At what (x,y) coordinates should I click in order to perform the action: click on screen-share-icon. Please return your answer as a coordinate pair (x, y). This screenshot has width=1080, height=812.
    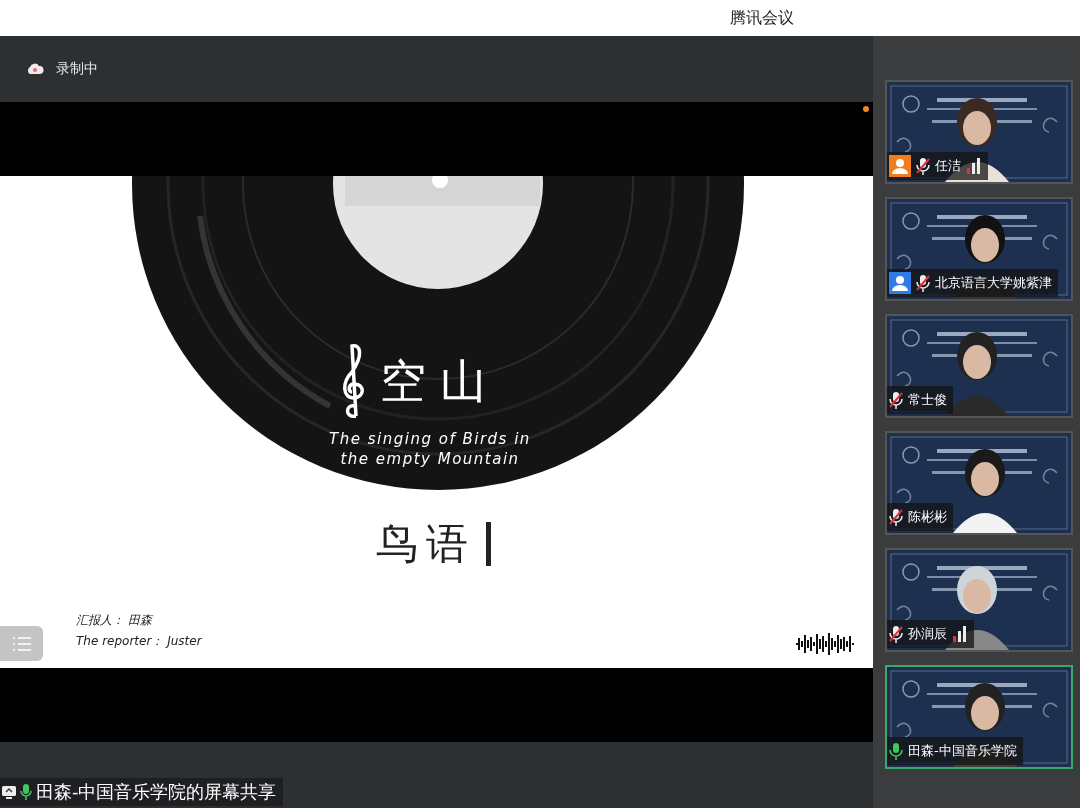
    Looking at the image, I should click on (9, 792).